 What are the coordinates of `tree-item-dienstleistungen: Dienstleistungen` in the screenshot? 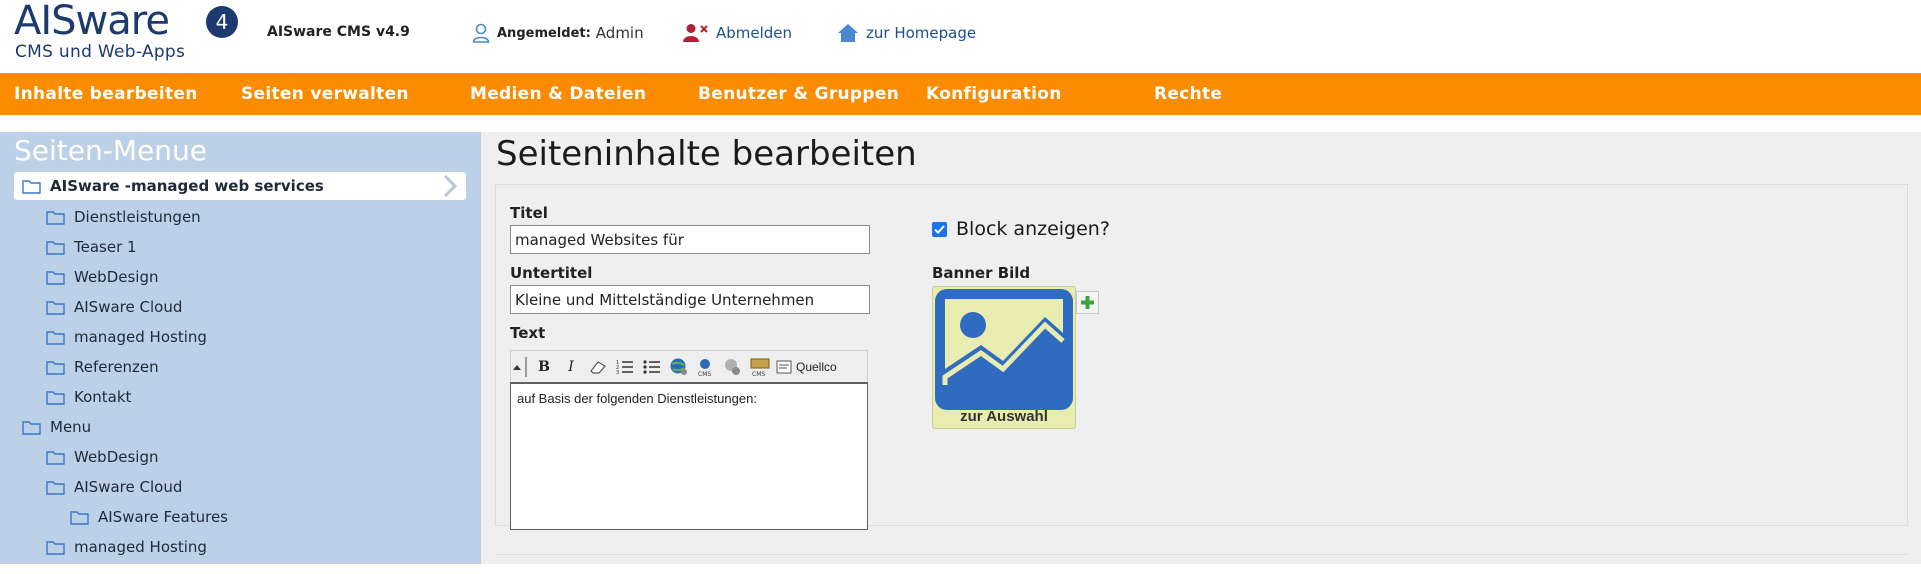 It's located at (123, 217).